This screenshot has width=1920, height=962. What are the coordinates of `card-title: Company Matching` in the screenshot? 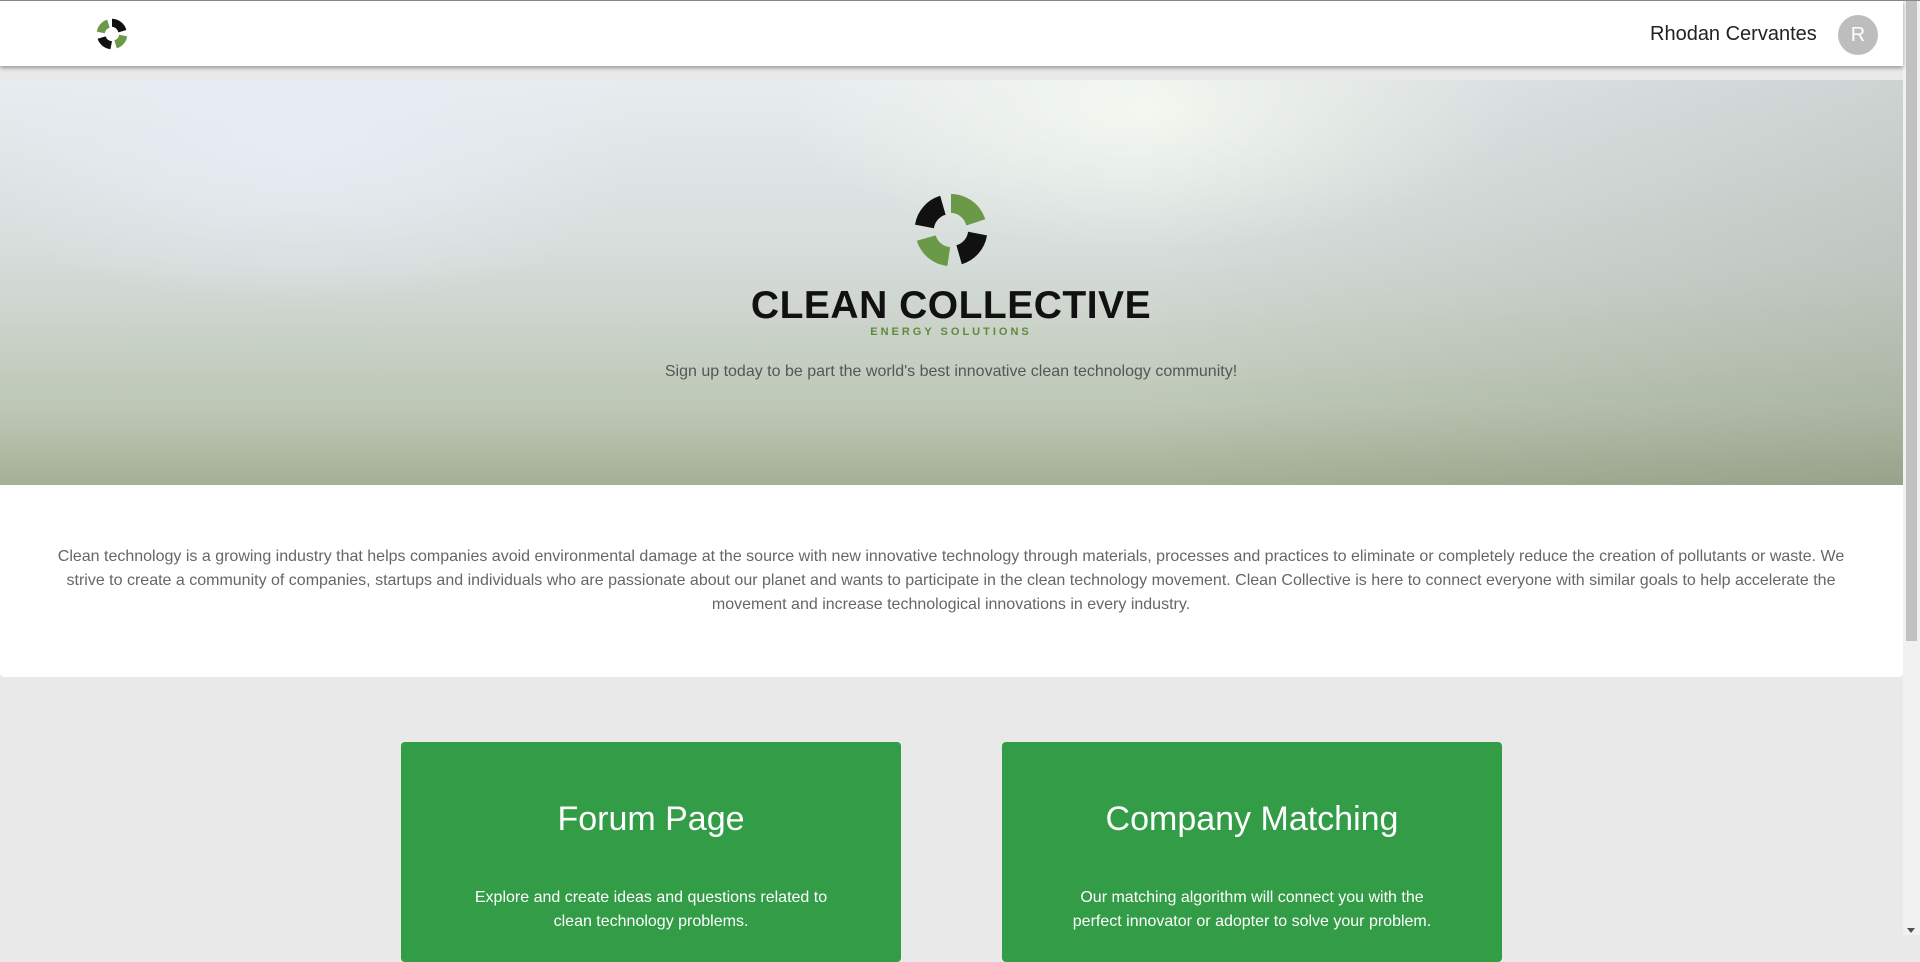 It's located at (1252, 819).